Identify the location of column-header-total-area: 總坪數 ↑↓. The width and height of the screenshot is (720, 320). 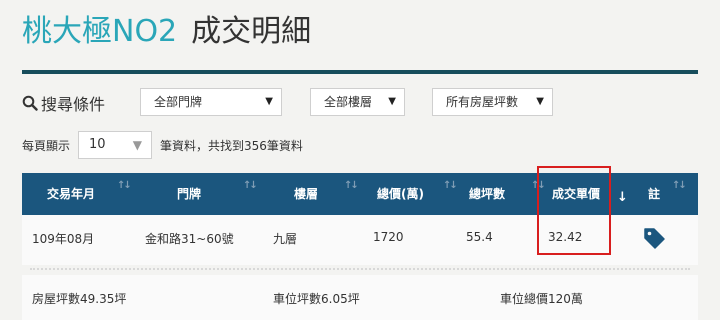
(507, 194).